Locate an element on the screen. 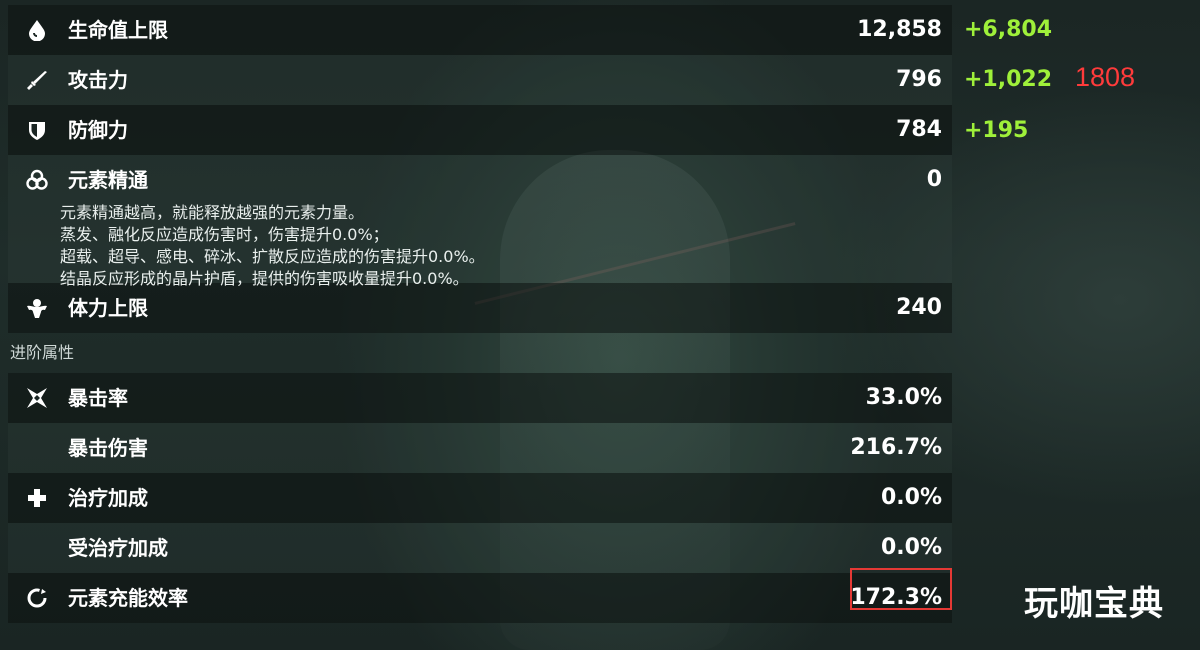 The height and width of the screenshot is (650, 1200). stat-row-stamina: 体力上限 240 is located at coordinates (480, 308).